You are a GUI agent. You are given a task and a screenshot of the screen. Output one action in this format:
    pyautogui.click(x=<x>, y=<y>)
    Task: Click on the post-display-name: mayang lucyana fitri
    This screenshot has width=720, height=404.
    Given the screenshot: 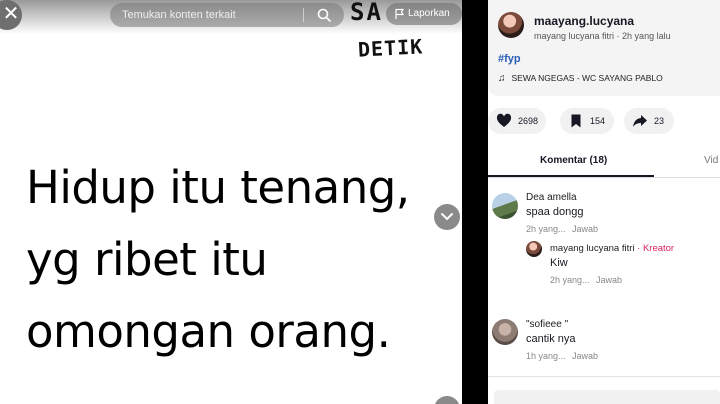 What is the action you would take?
    pyautogui.click(x=574, y=36)
    